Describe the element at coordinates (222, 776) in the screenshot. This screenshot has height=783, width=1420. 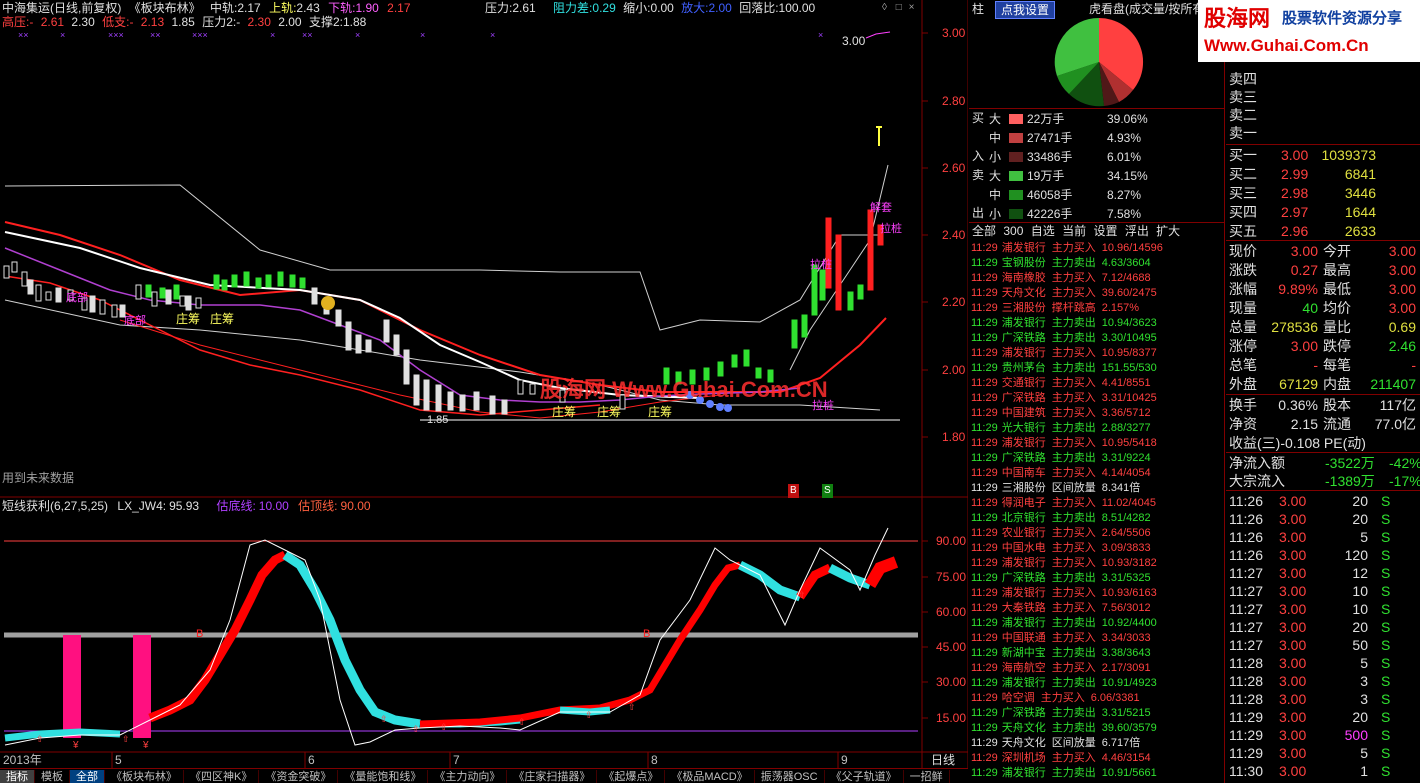
I see `tab-four-zone: 《四区神K》` at that location.